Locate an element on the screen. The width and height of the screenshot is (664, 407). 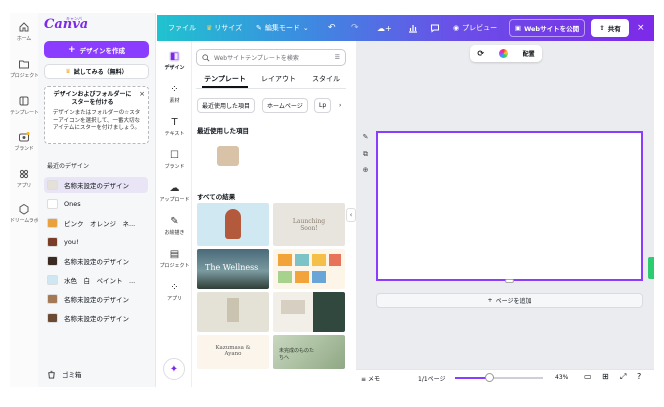
chip-homepage: ホームページ is located at coordinates (285, 105).